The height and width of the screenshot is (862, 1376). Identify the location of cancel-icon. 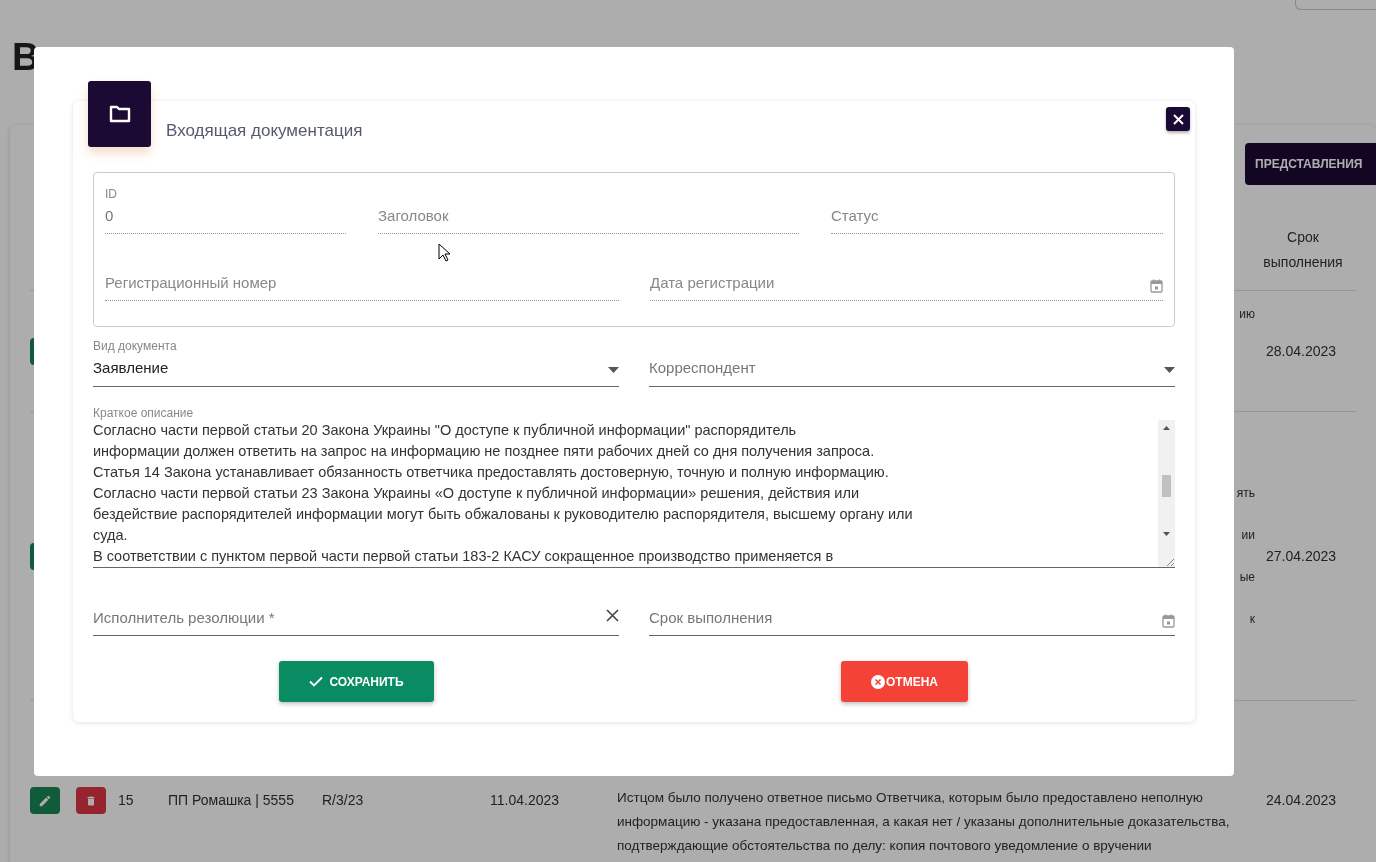
(878, 681).